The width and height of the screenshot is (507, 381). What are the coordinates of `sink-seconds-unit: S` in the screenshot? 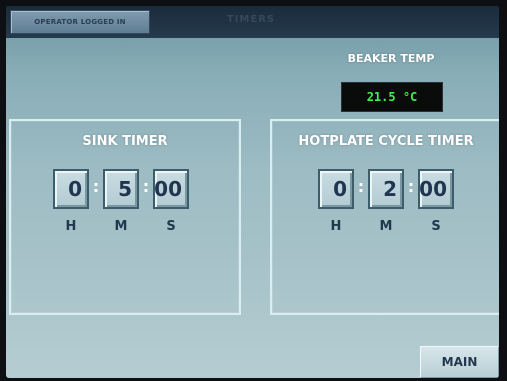 It's located at (171, 226).